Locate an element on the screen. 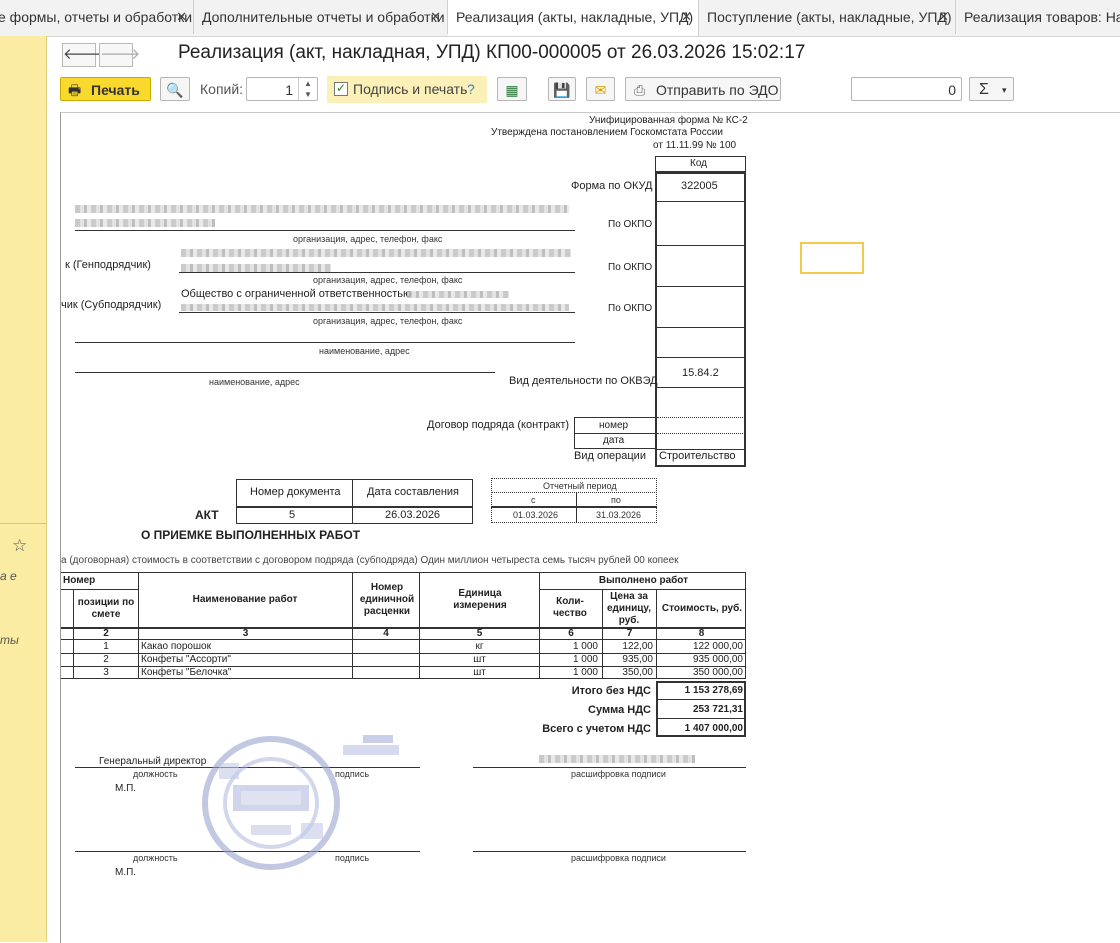 The image size is (1120, 943). tab-forms-reports: е формы, отчеты и обработки ✕ is located at coordinates (97, 17).